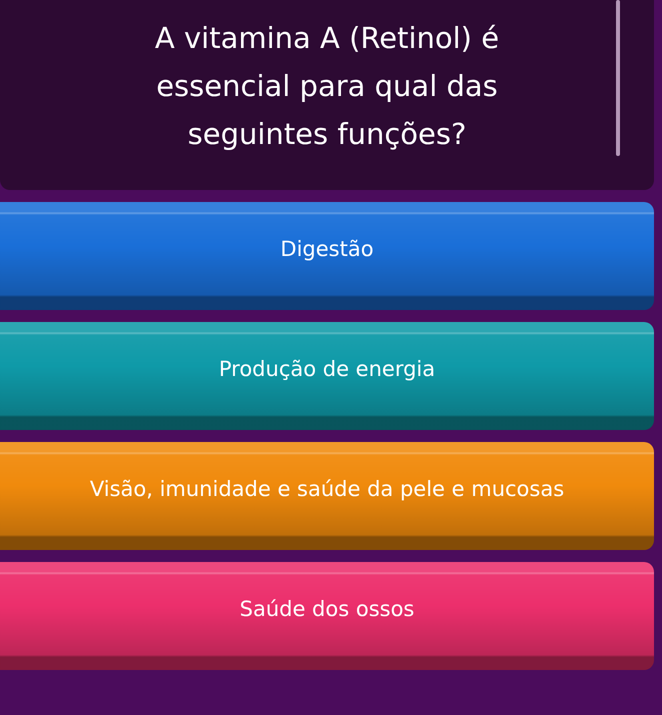 This screenshot has width=662, height=715. What do you see at coordinates (327, 616) in the screenshot?
I see `answer-option: Saúde dos ossos` at bounding box center [327, 616].